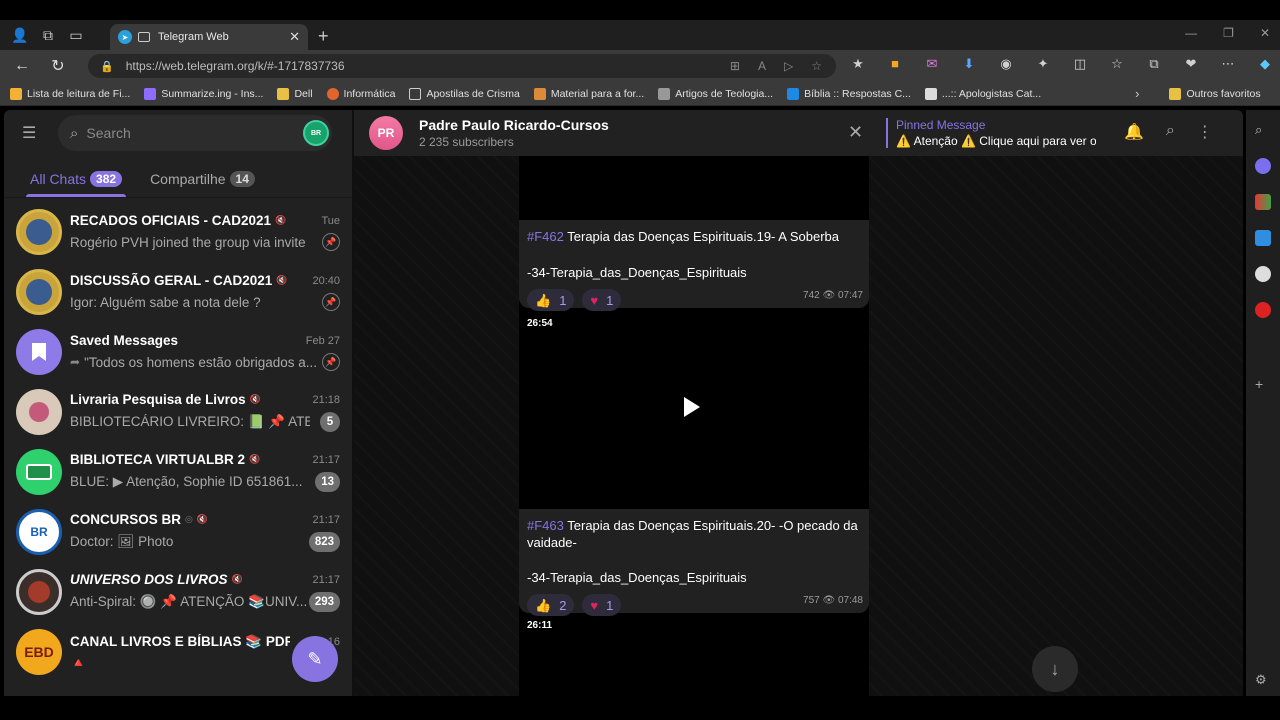 This screenshot has width=1280, height=720. What do you see at coordinates (1215, 93) in the screenshot?
I see `bookmark-other: Outros favoritos` at bounding box center [1215, 93].